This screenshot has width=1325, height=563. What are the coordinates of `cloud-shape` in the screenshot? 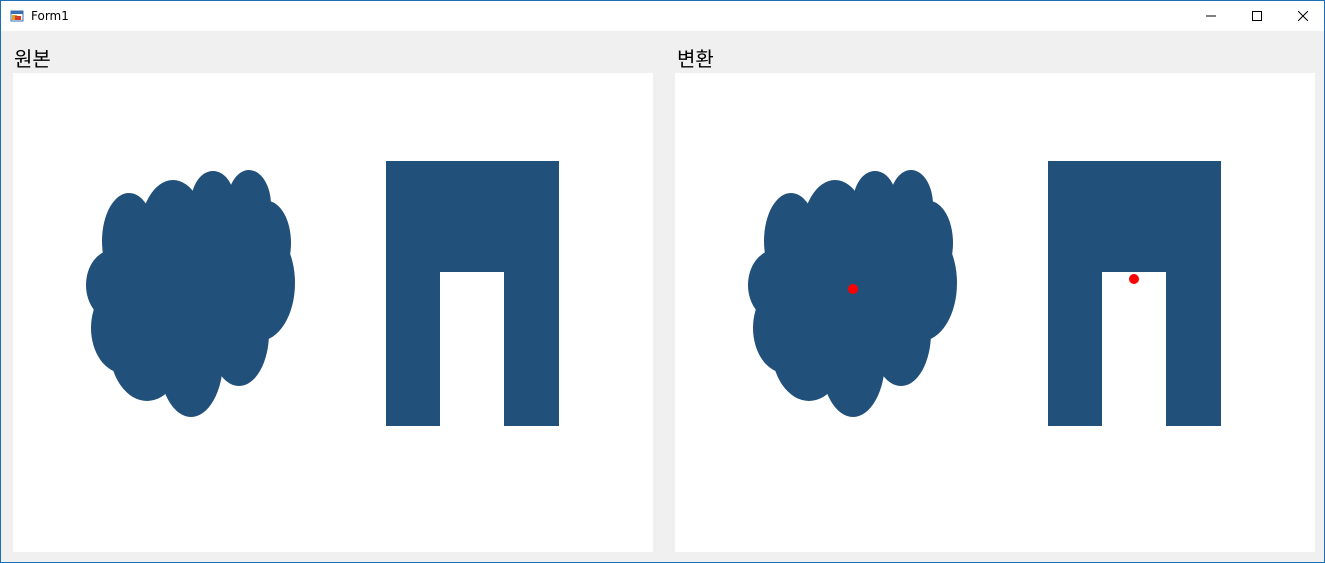 It's located at (190, 293).